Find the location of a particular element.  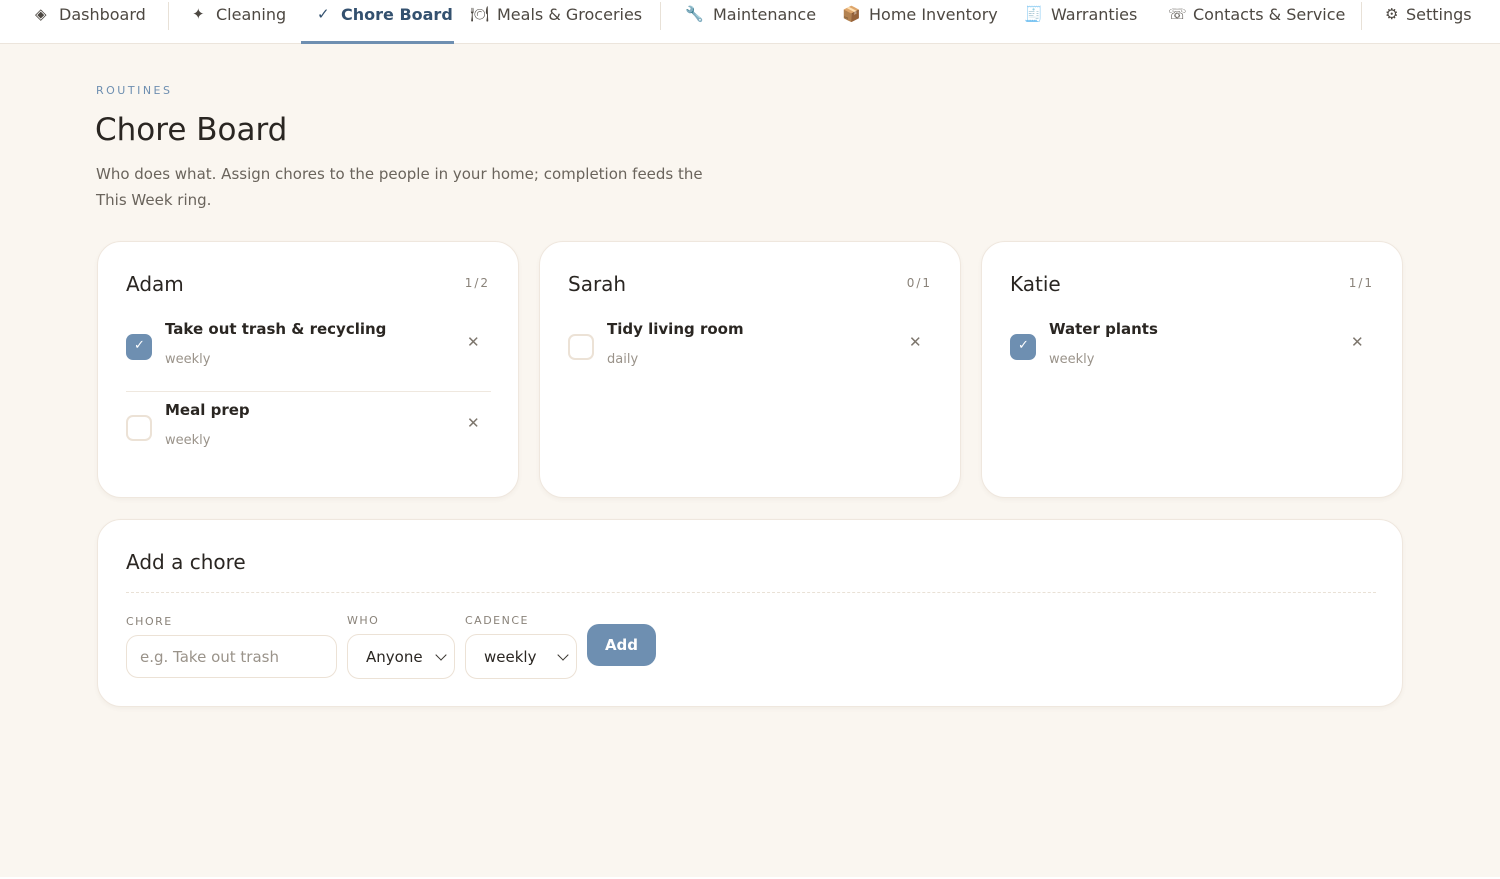

nav-item-cleaning: ✦ Cleaning is located at coordinates (239, 22).